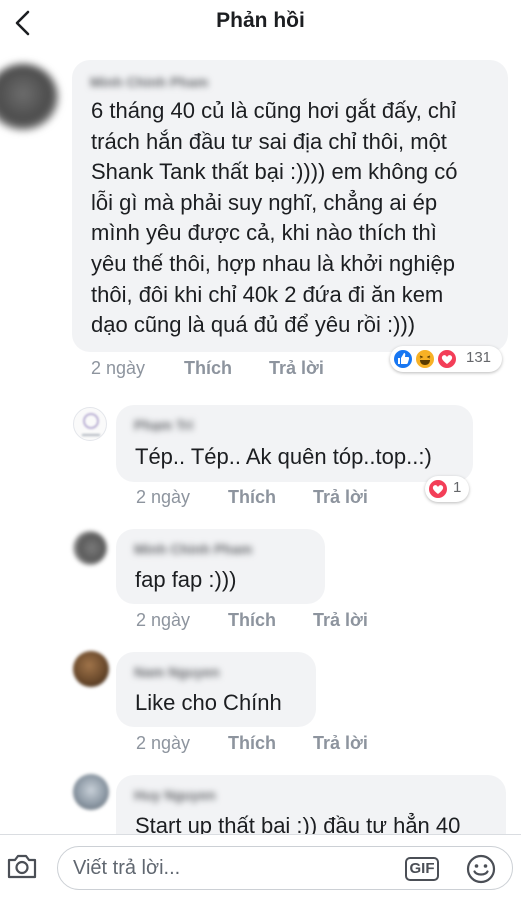 This screenshot has width=521, height=898. Describe the element at coordinates (177, 672) in the screenshot. I see `commenter-name: Nam Nguyen` at that location.